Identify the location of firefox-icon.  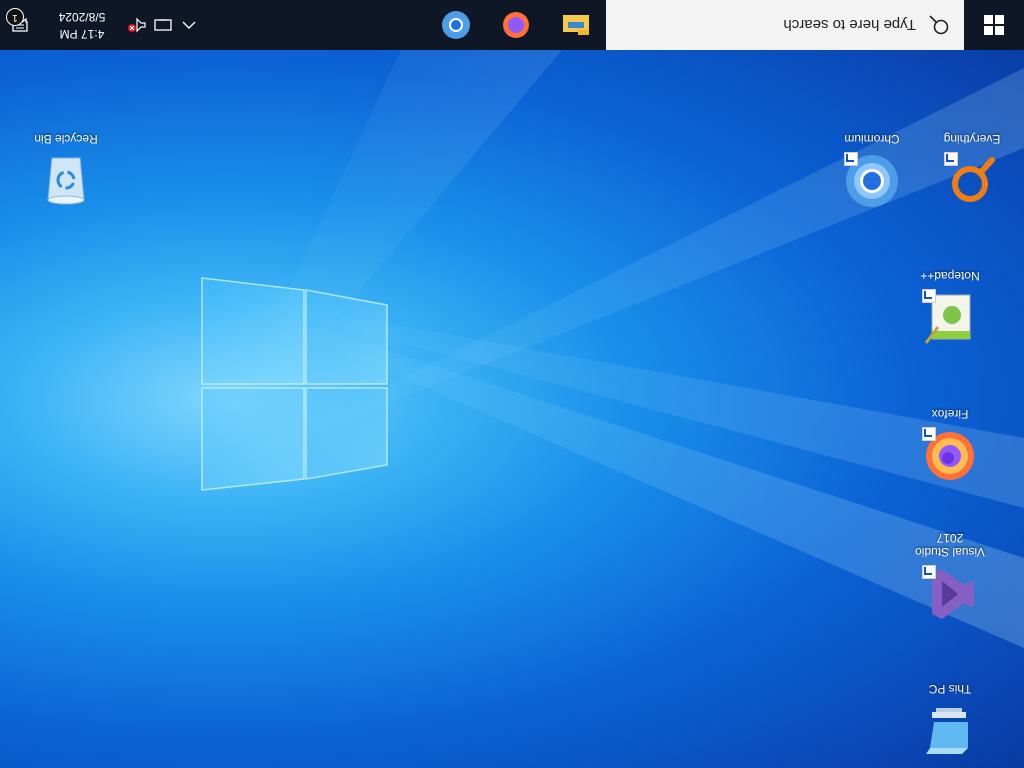
(516, 25).